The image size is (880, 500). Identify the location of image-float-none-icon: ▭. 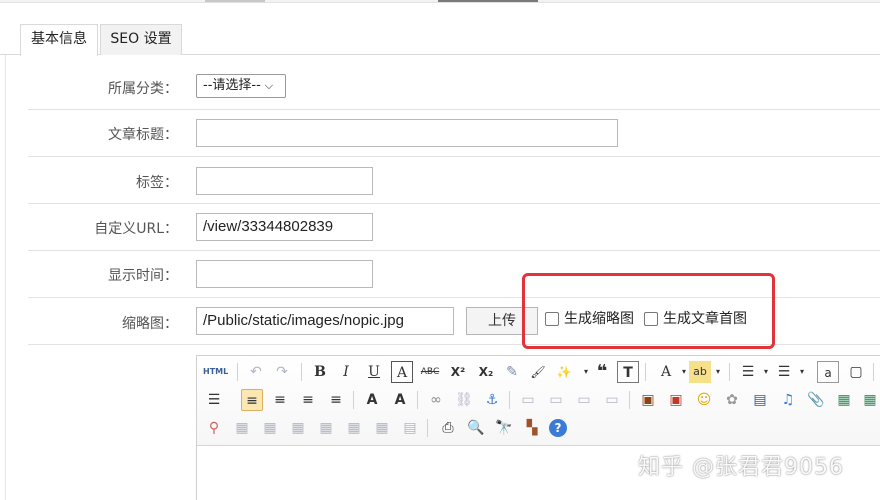
(528, 400).